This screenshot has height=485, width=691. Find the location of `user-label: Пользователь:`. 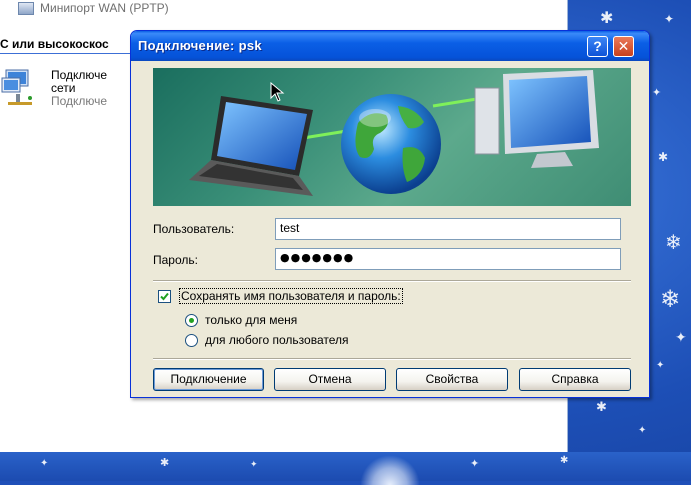

user-label: Пользователь: is located at coordinates (194, 229).